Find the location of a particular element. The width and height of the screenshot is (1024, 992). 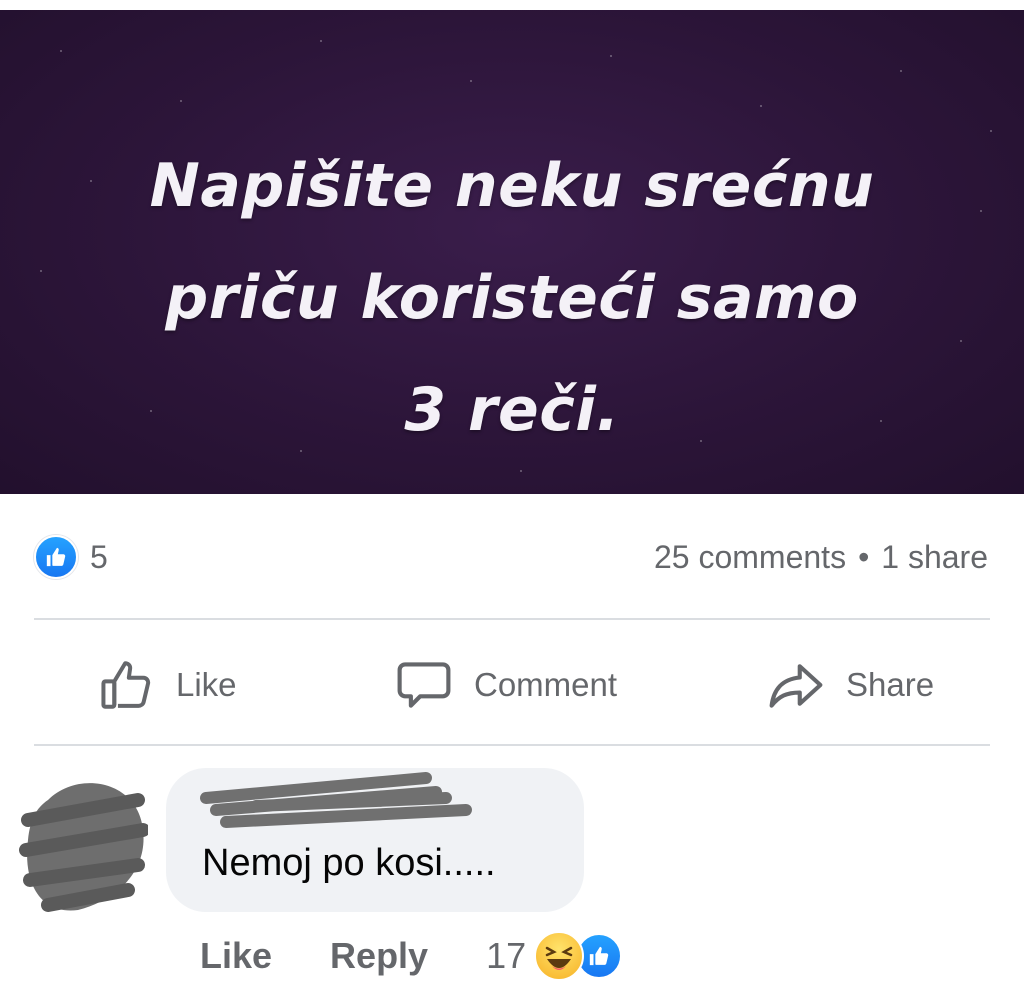

share-button: Share is located at coordinates (850, 685).